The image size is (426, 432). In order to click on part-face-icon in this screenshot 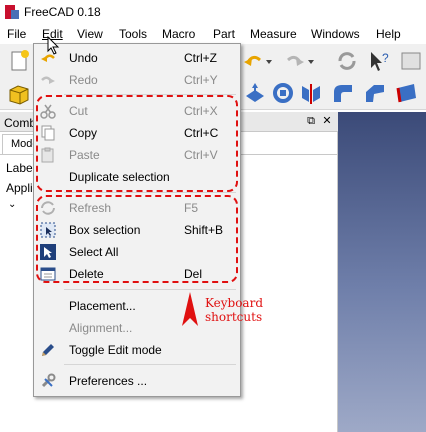, I will do `click(407, 93)`.